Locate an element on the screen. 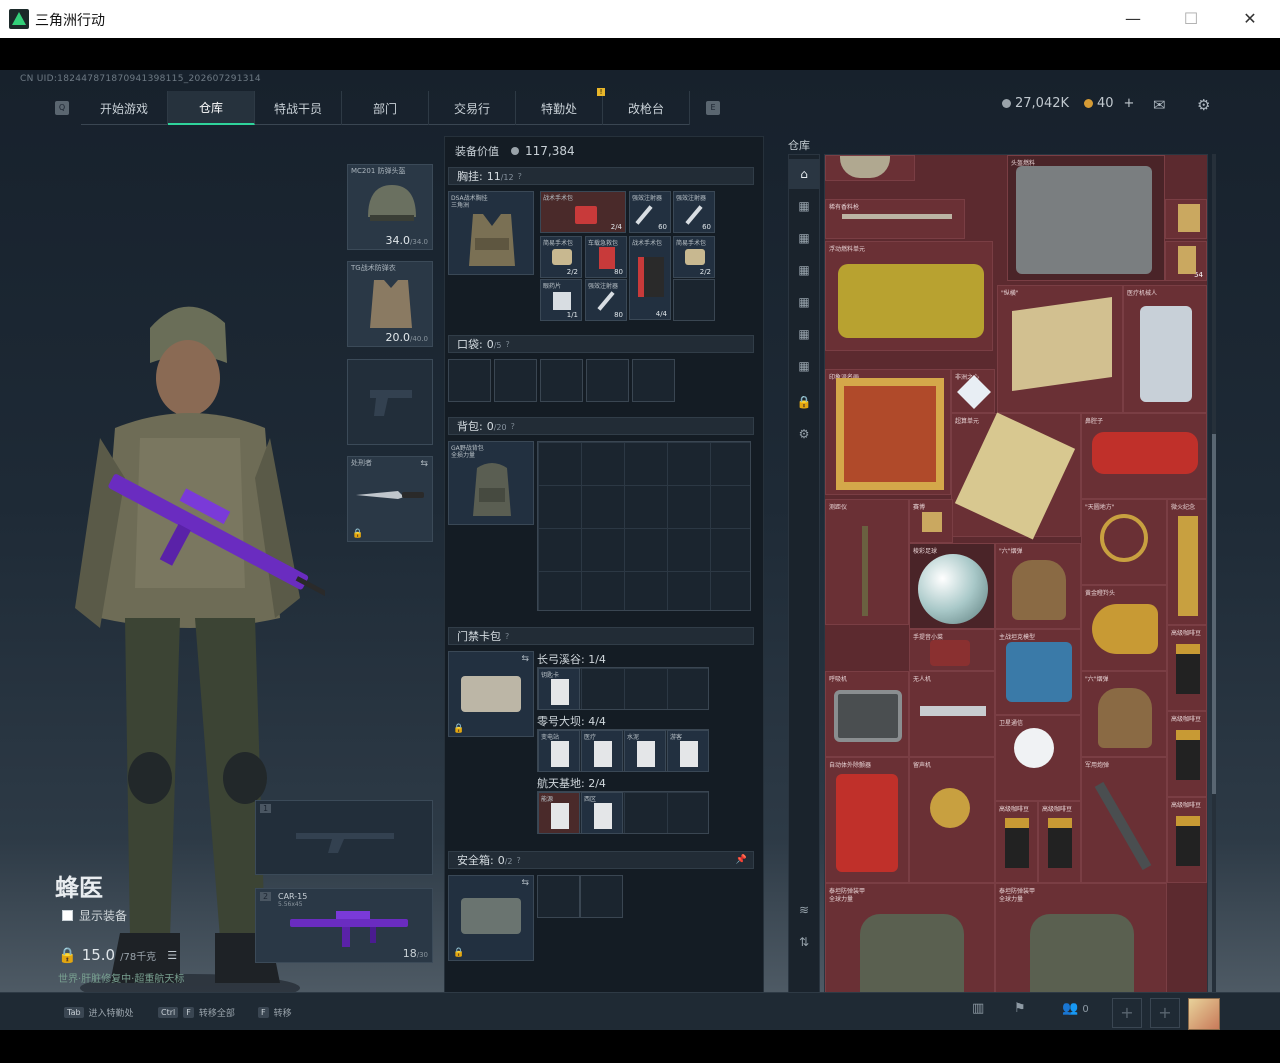 The width and height of the screenshot is (1280, 1063). primary-weapon-slot: 2 CAR-15 5.56x45 18/30 is located at coordinates (344, 925).